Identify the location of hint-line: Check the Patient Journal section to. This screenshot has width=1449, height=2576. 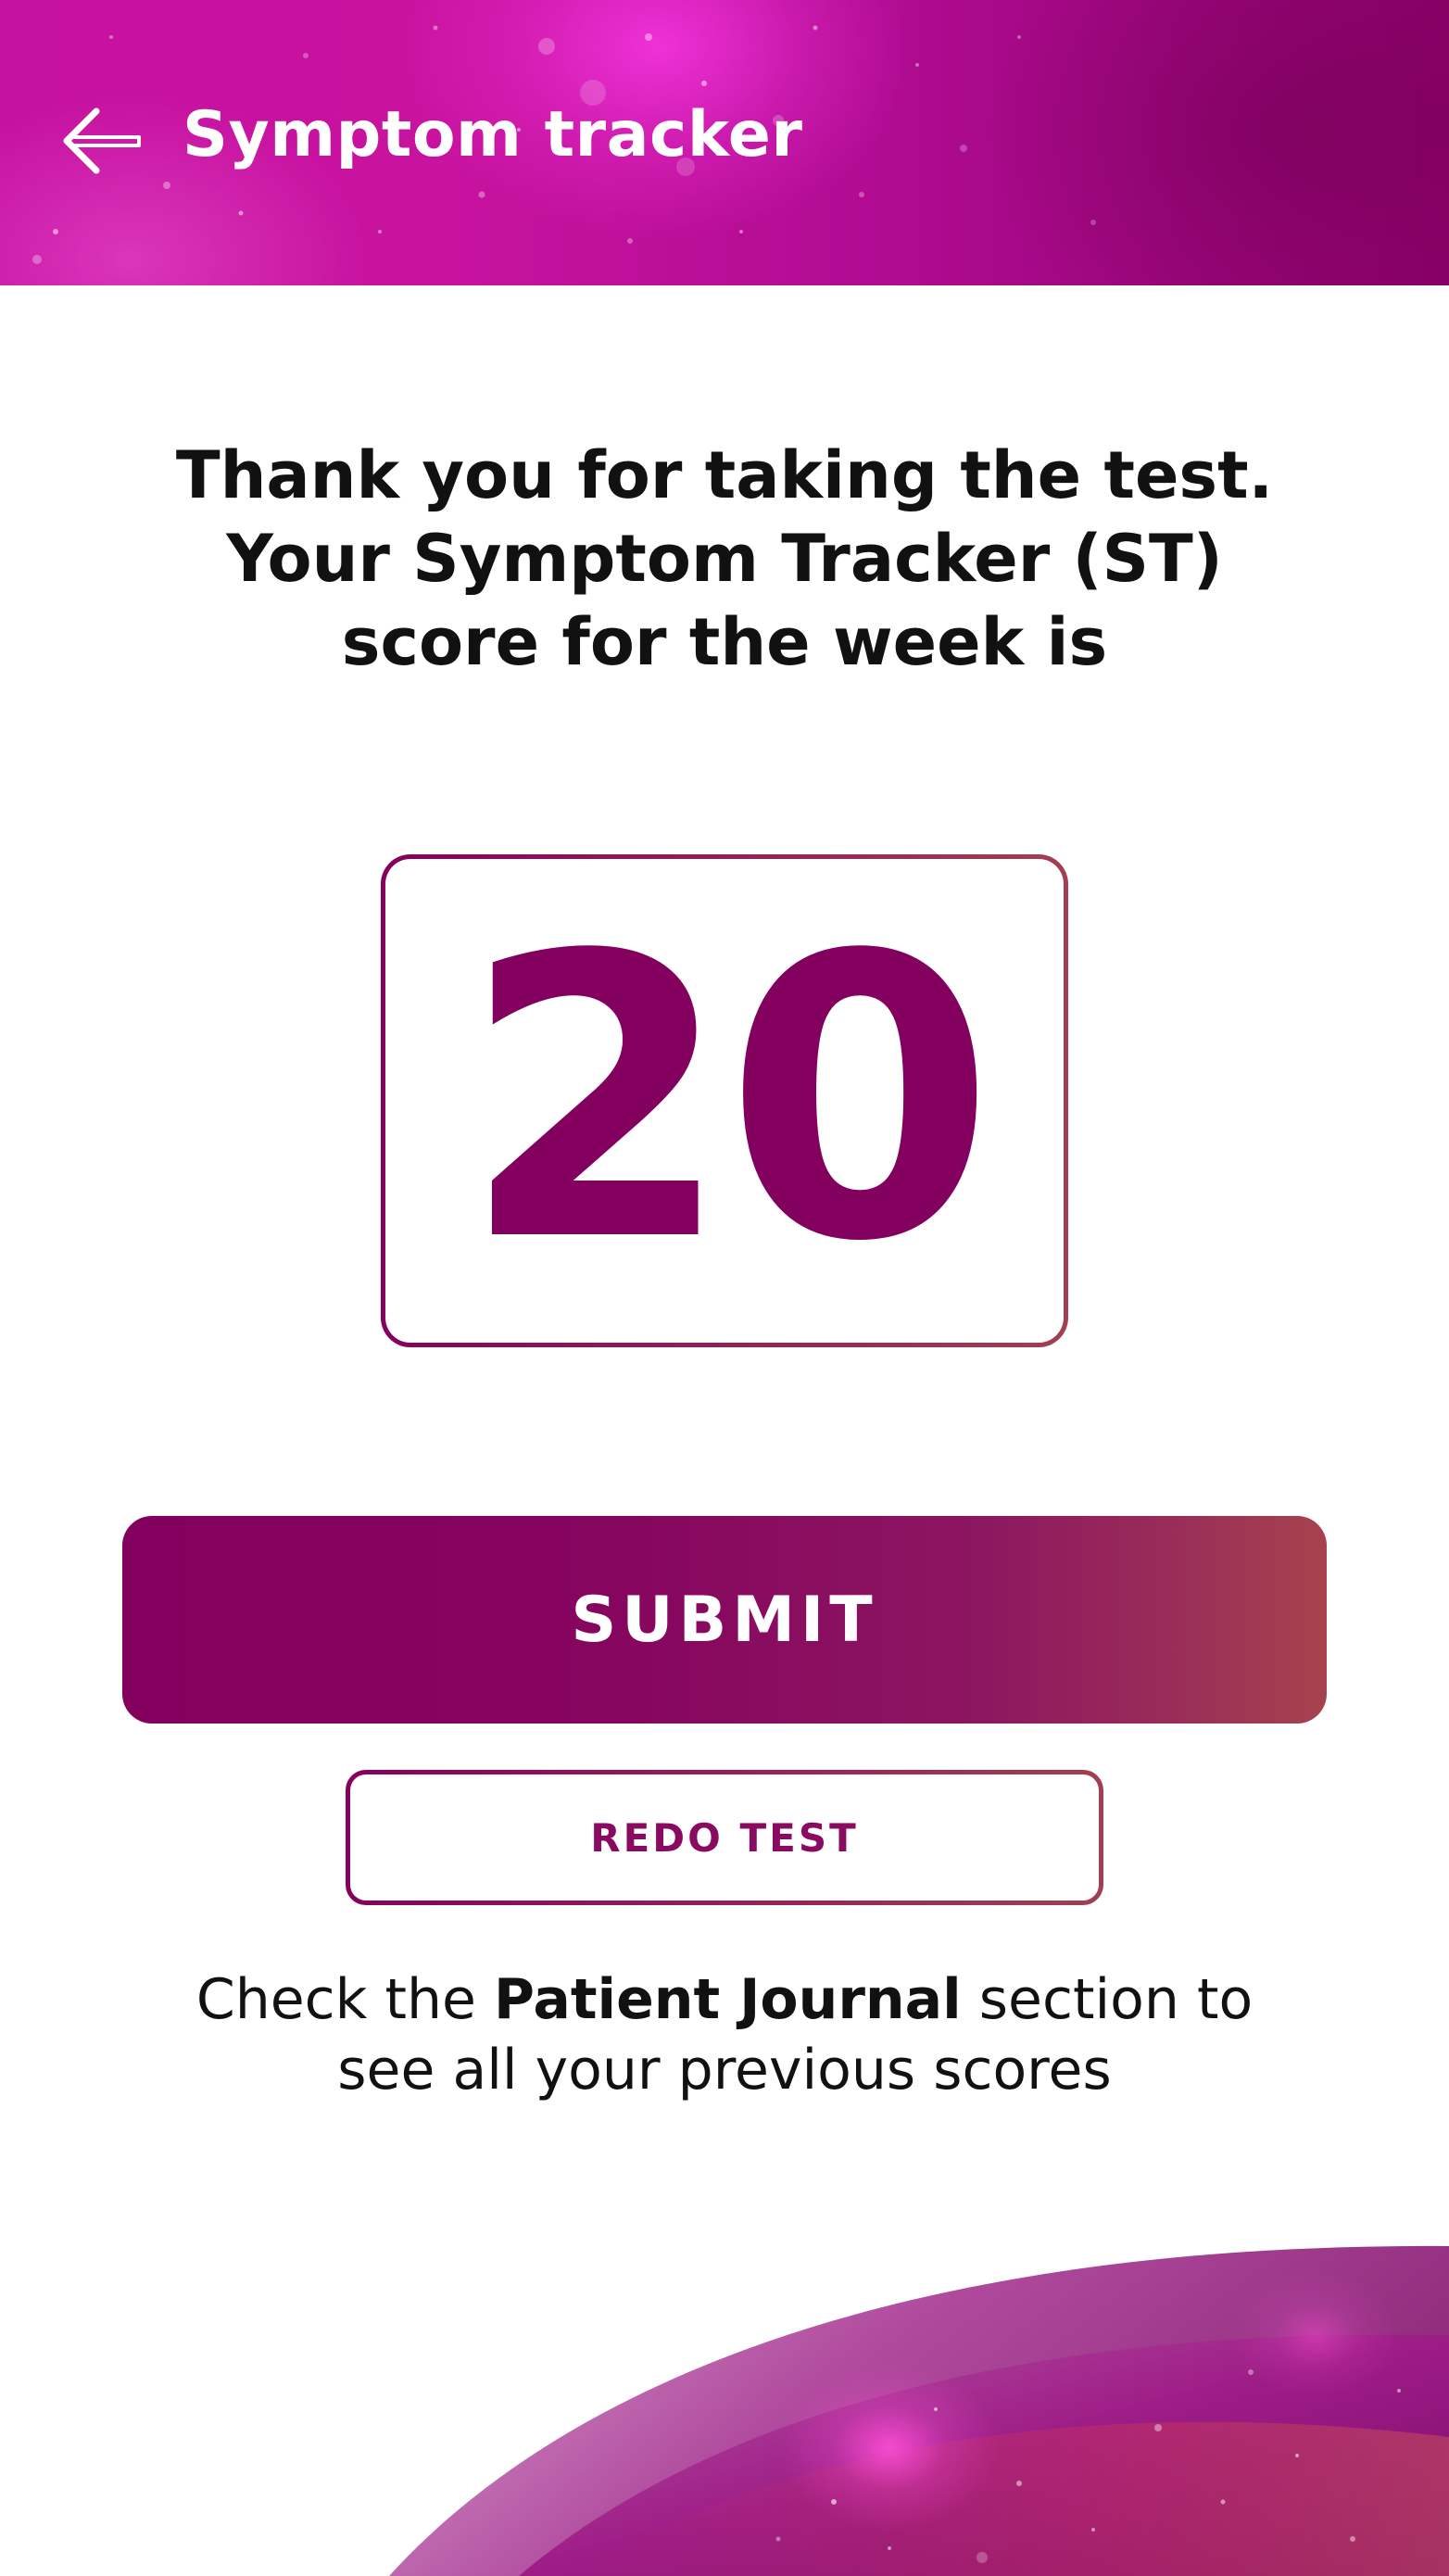
(724, 2000).